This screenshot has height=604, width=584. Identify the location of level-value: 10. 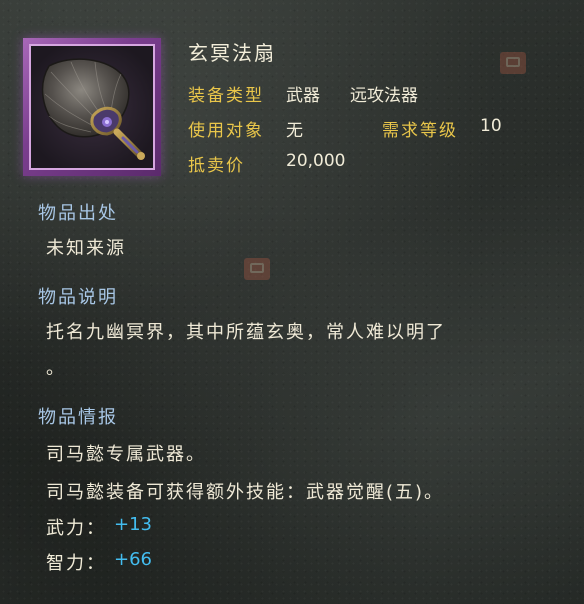
(491, 126).